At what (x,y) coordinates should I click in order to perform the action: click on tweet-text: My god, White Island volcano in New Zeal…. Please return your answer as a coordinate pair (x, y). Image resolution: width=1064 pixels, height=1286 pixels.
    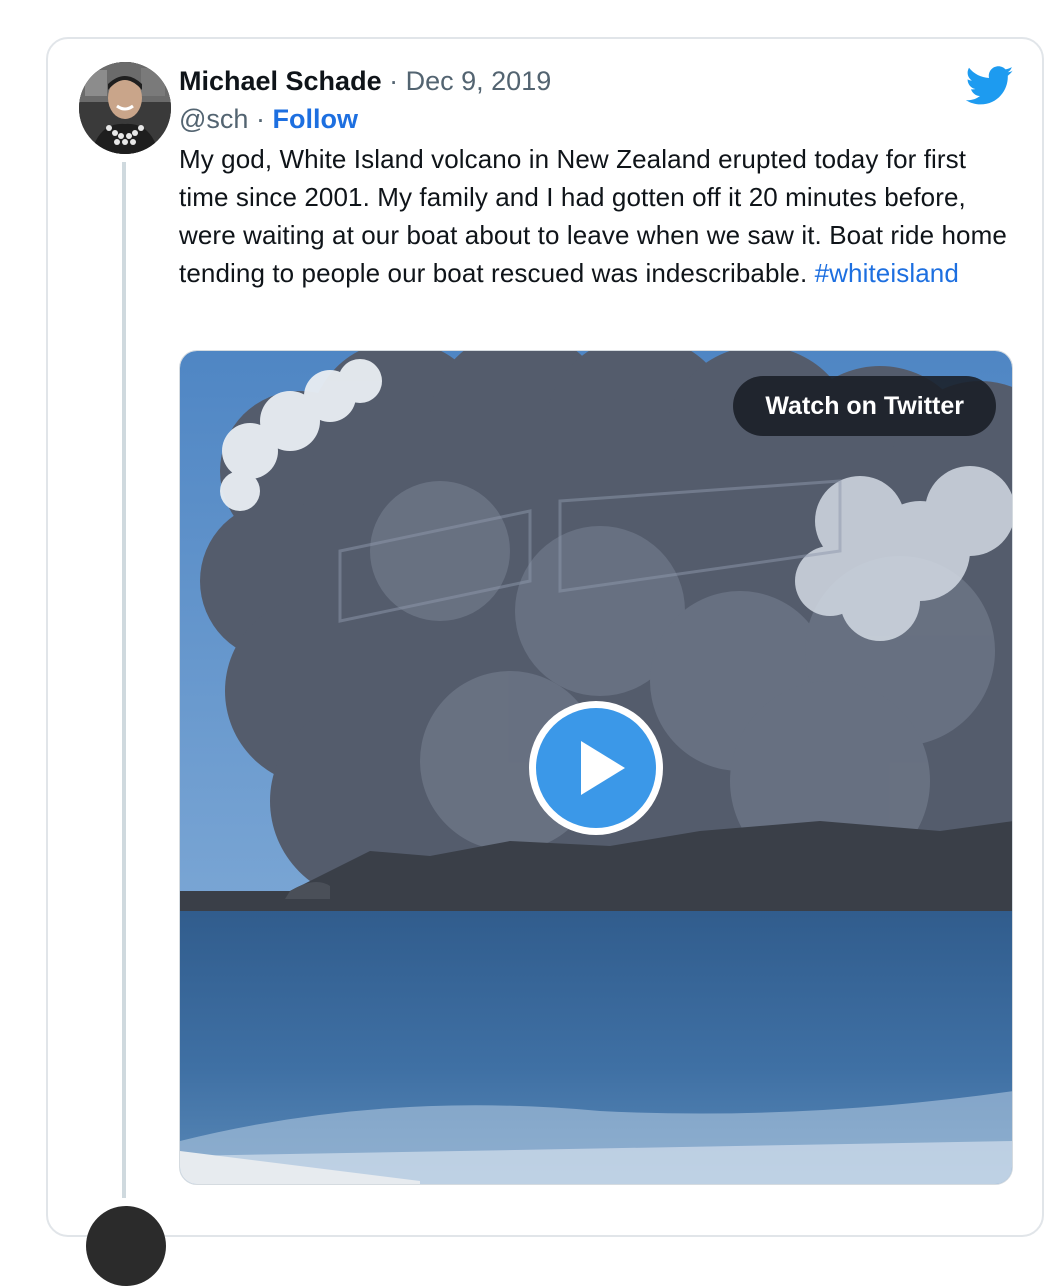
    Looking at the image, I should click on (599, 216).